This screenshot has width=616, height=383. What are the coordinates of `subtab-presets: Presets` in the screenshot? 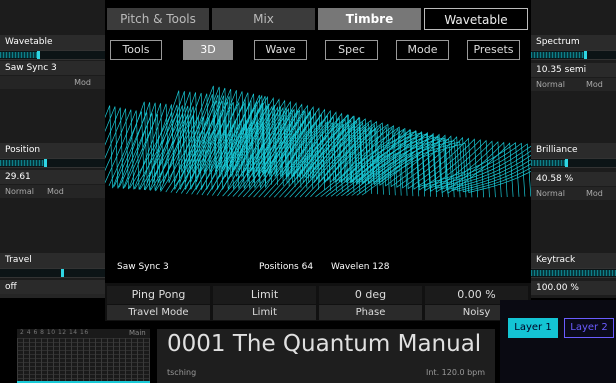 It's located at (493, 50).